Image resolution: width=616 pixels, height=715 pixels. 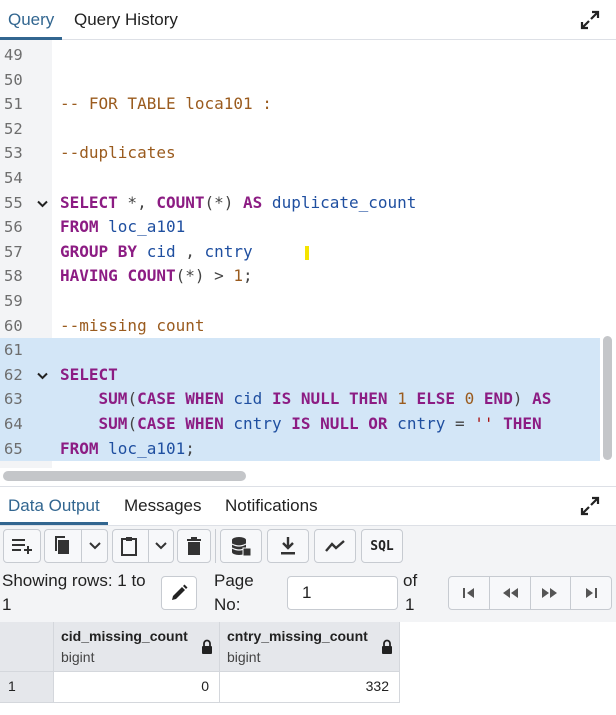 I want to click on code-token: SELECT, so click(x=89, y=374).